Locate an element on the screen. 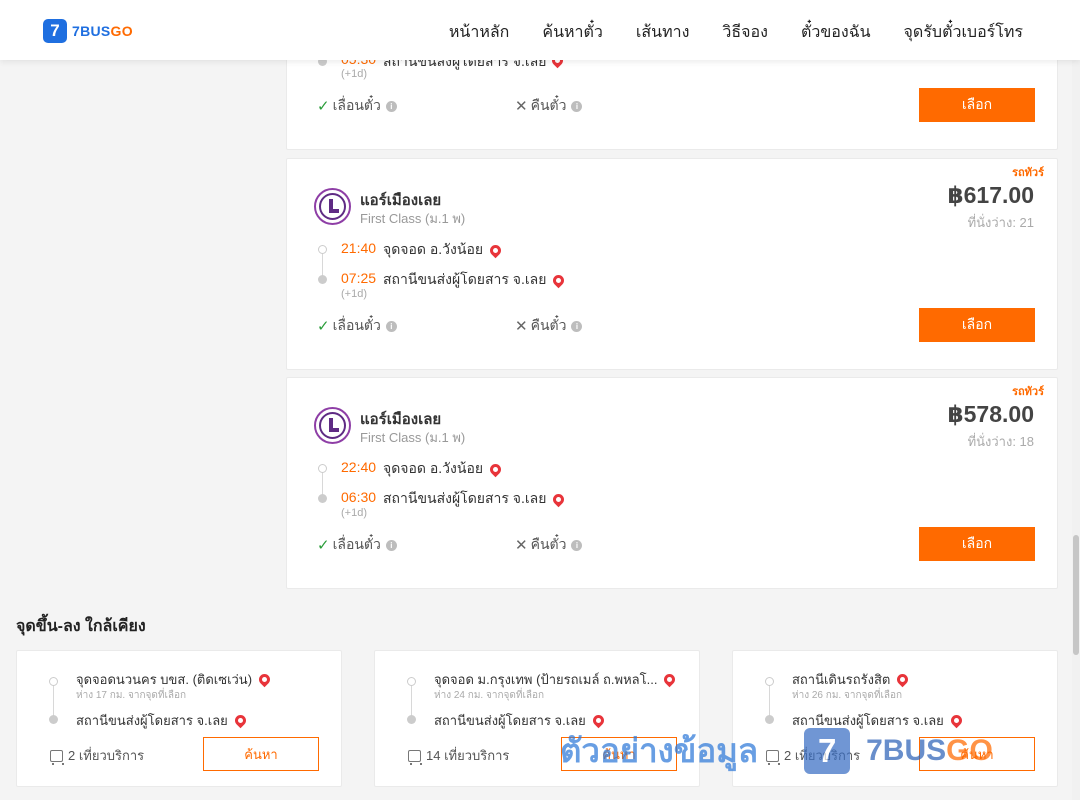 The height and width of the screenshot is (800, 1080). nearby-section-title: จุดขึ้น-ลง ใกล้เคียง is located at coordinates (81, 626).